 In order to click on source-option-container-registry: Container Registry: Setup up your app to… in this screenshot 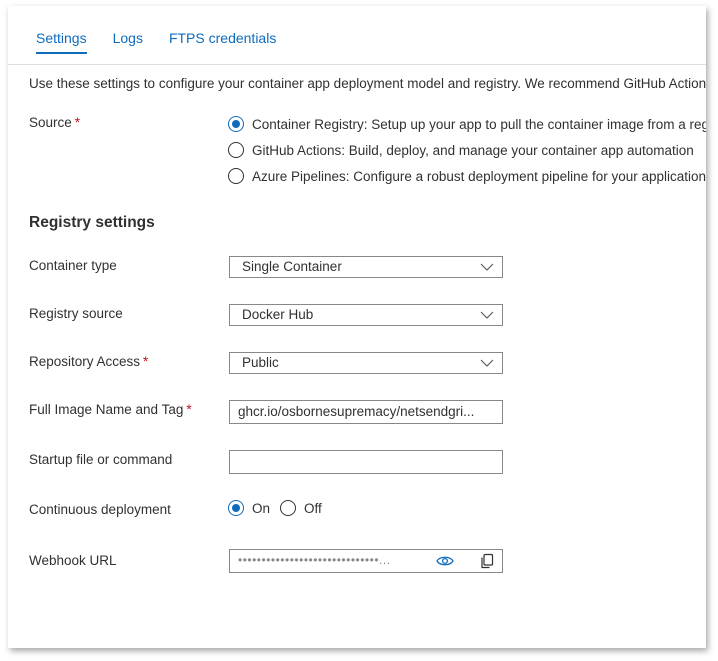, I will do `click(467, 124)`.